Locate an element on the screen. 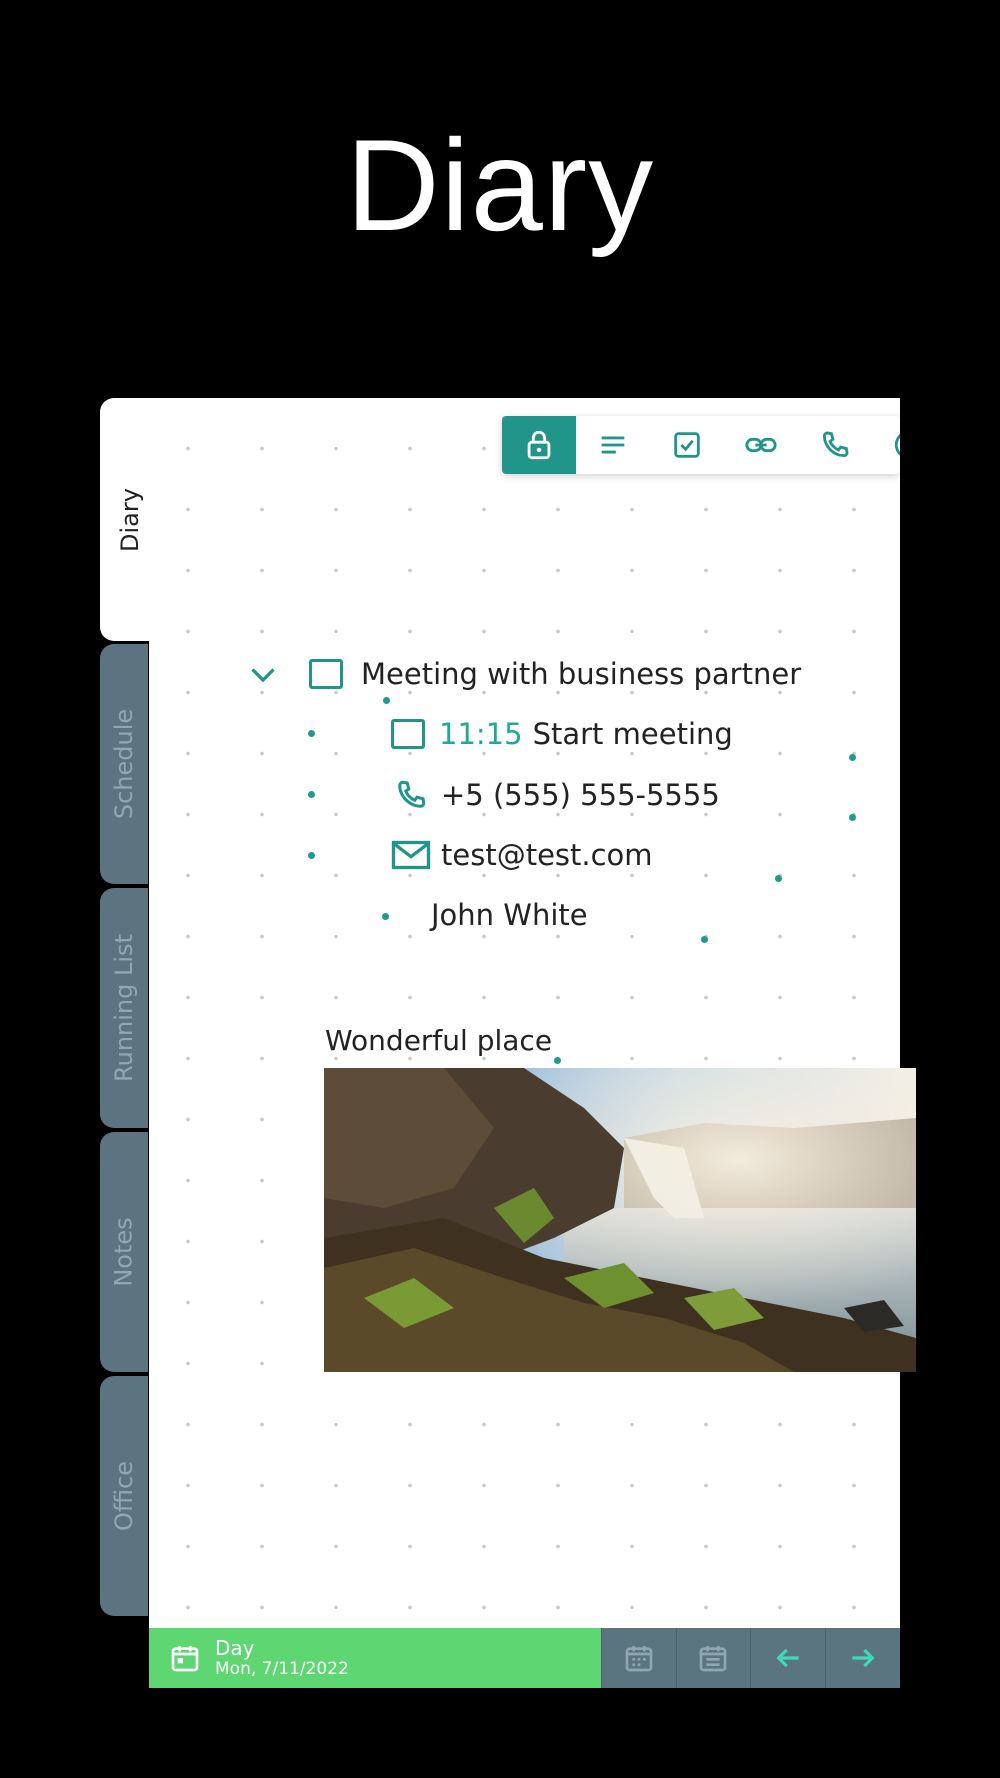 The width and height of the screenshot is (1000, 1778). tab-label: Running List is located at coordinates (124, 1008).